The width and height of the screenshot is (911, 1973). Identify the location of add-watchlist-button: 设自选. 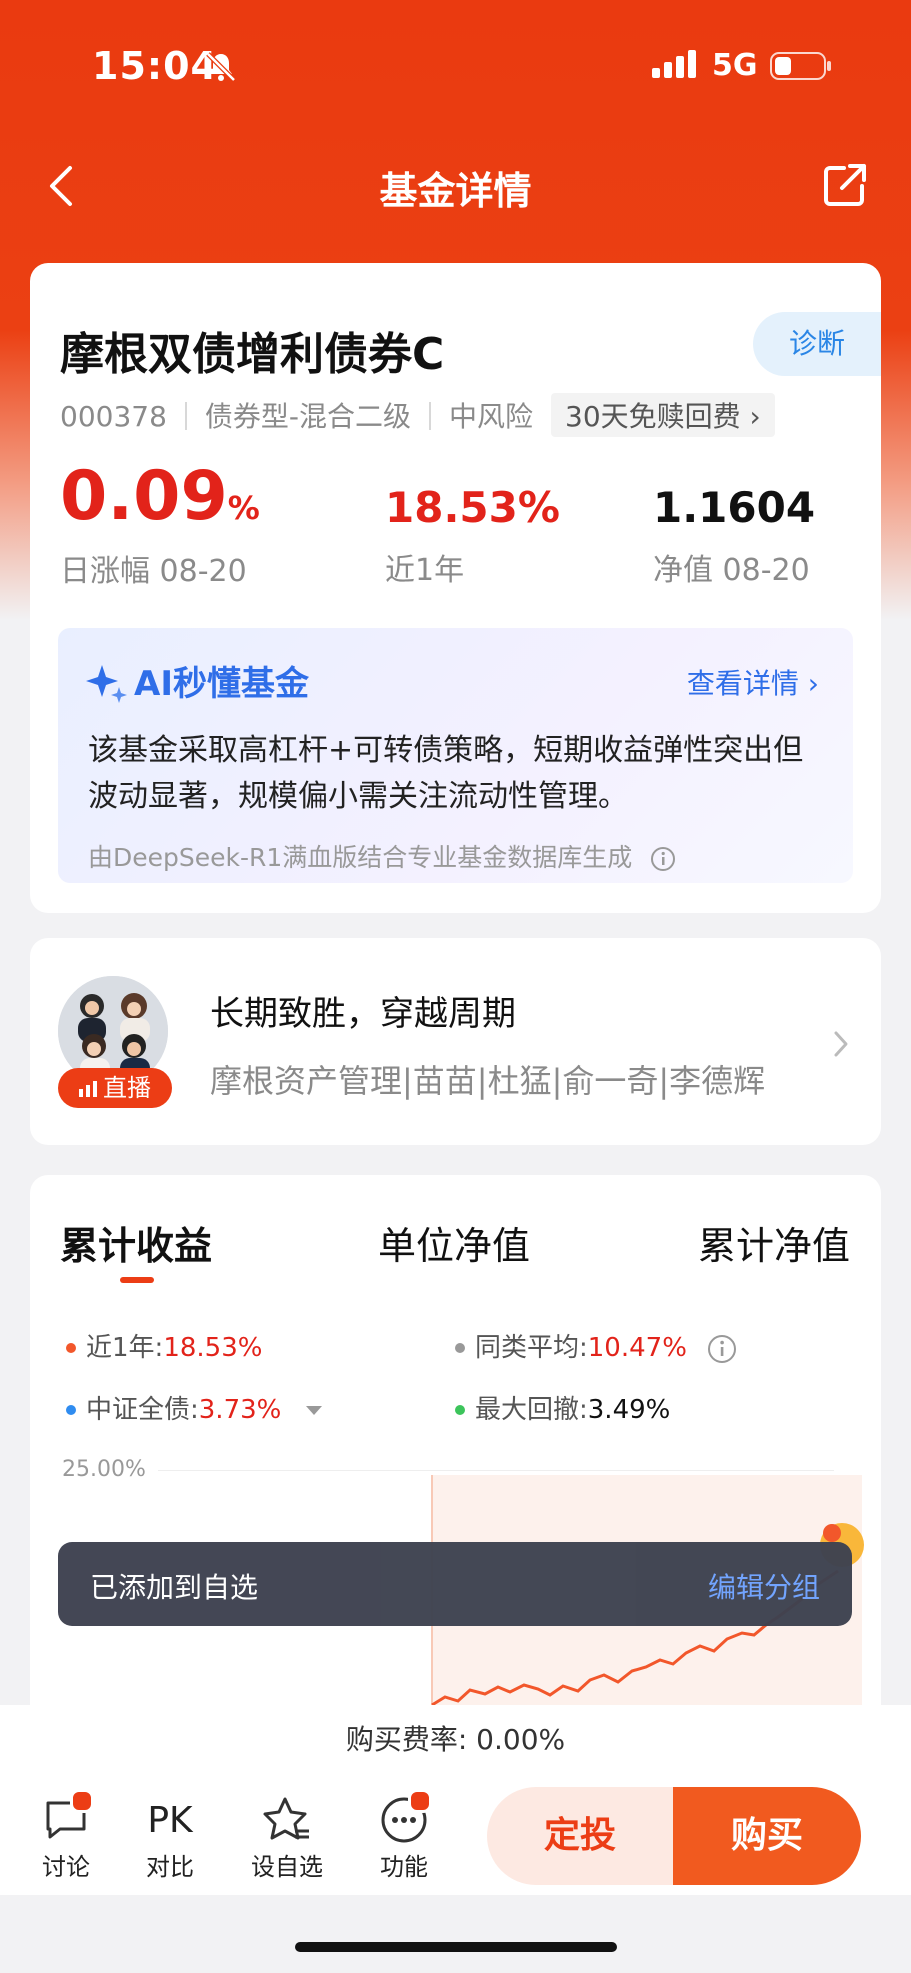
(287, 1838).